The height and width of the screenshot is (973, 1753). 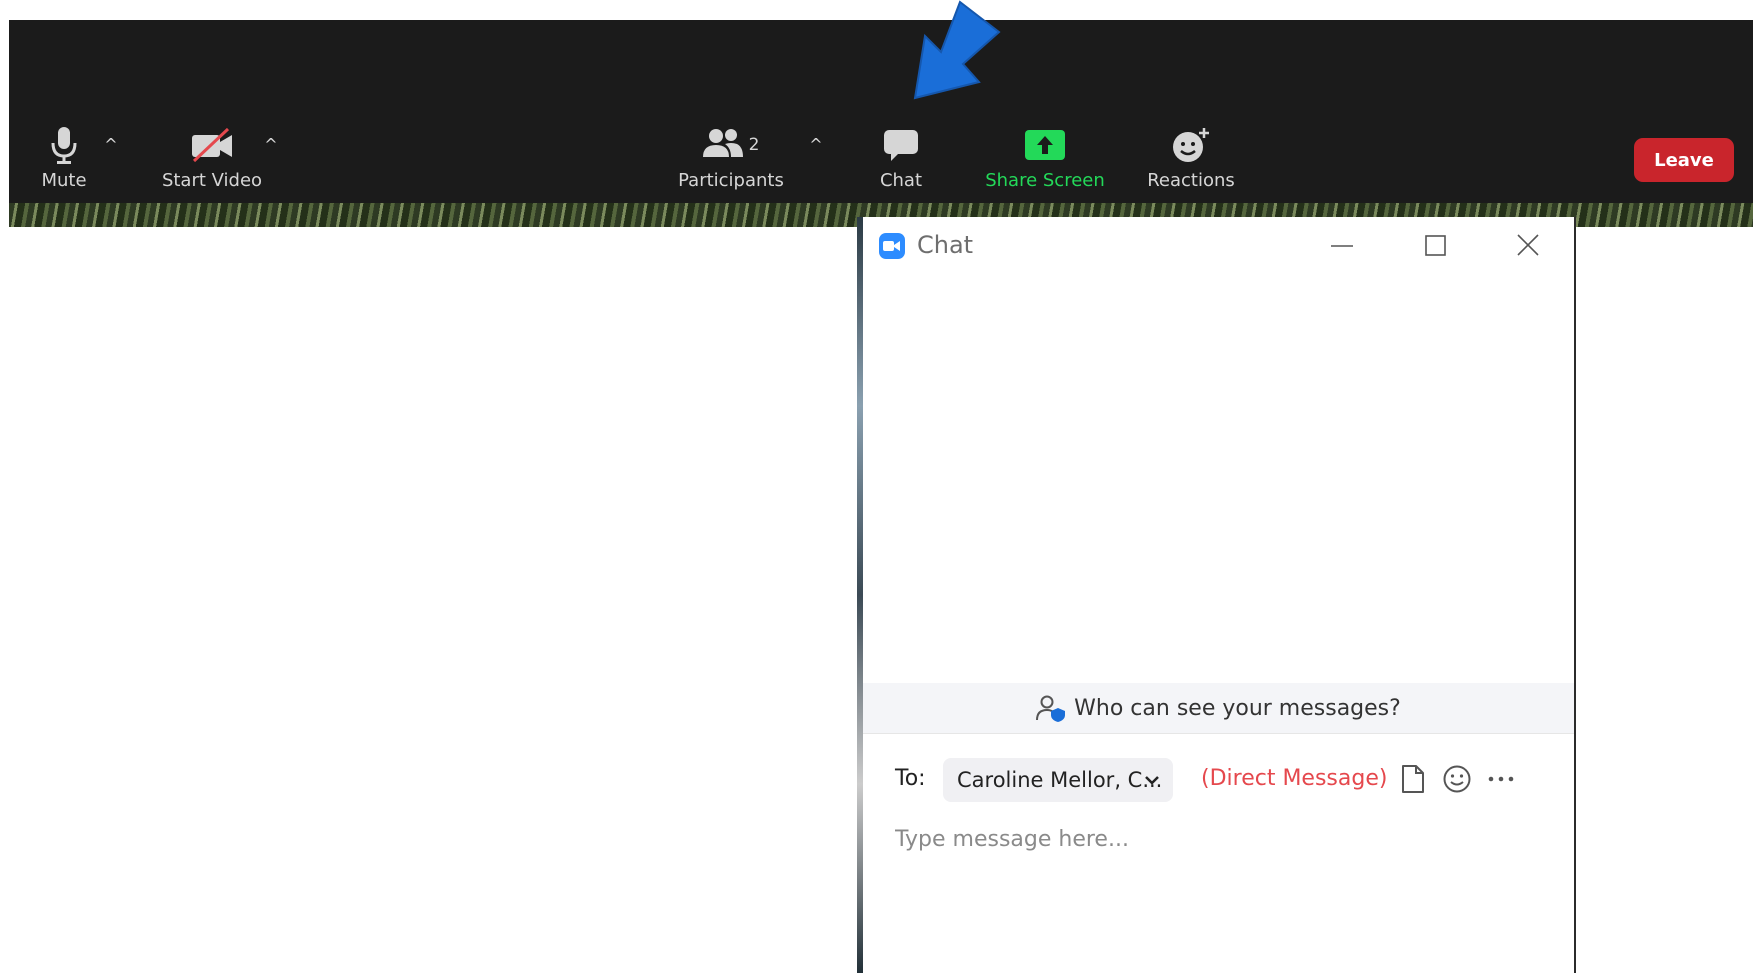 What do you see at coordinates (722, 145) in the screenshot?
I see `participants-icon` at bounding box center [722, 145].